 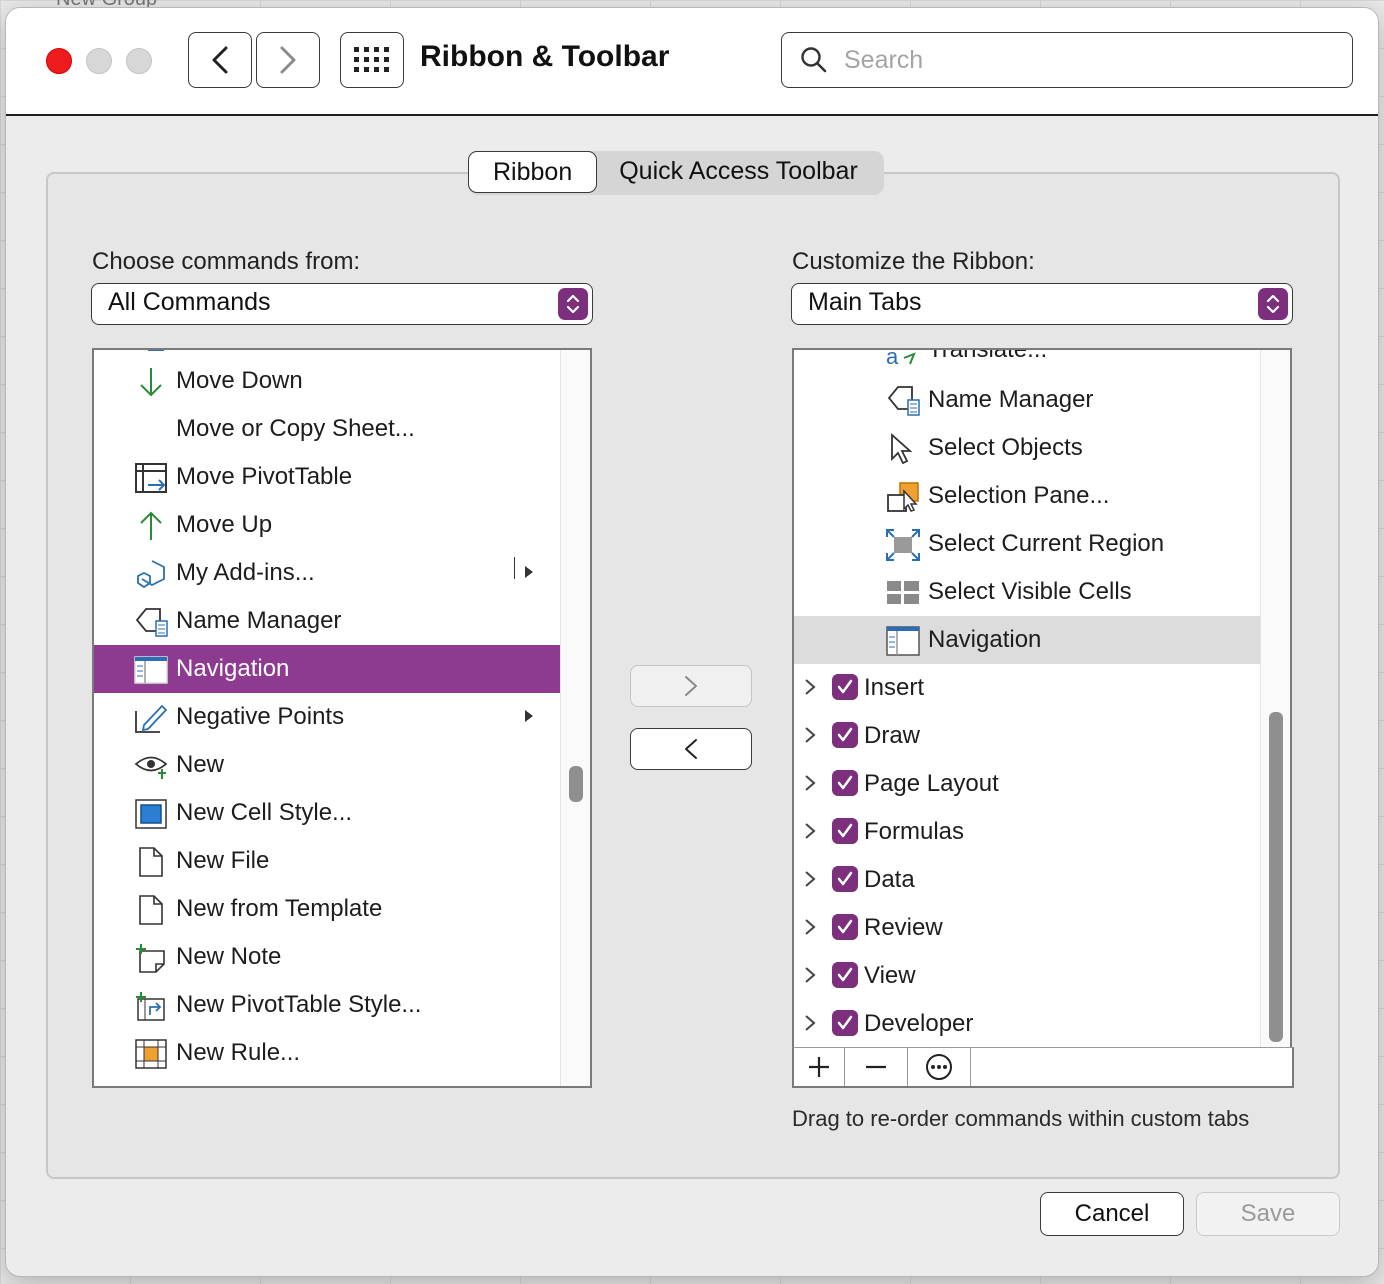 I want to click on commands-source-dropdown: All Commands, so click(x=342, y=304).